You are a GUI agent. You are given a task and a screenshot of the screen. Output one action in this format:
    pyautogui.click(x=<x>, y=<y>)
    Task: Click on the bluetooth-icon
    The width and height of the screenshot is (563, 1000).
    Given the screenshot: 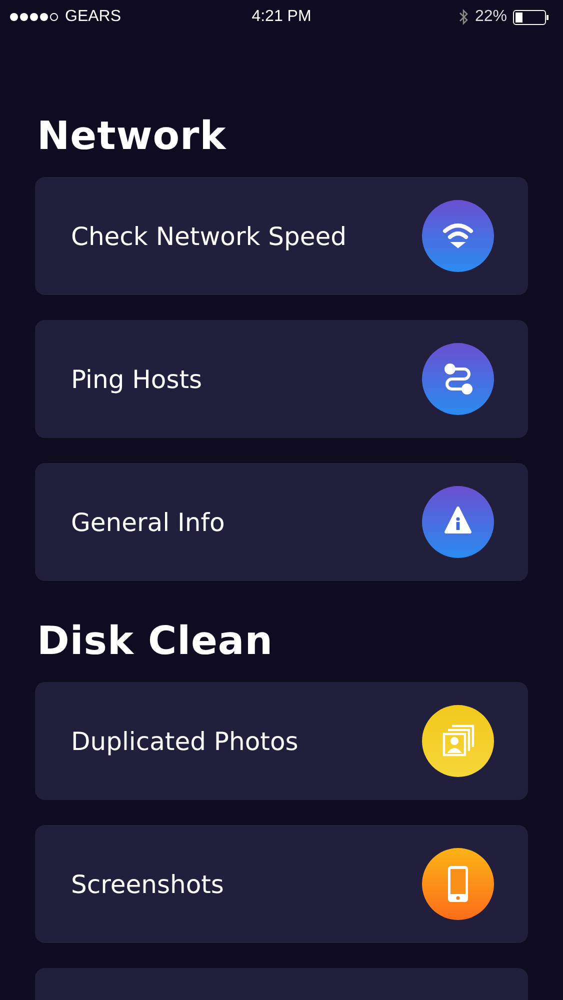 What is the action you would take?
    pyautogui.click(x=463, y=17)
    